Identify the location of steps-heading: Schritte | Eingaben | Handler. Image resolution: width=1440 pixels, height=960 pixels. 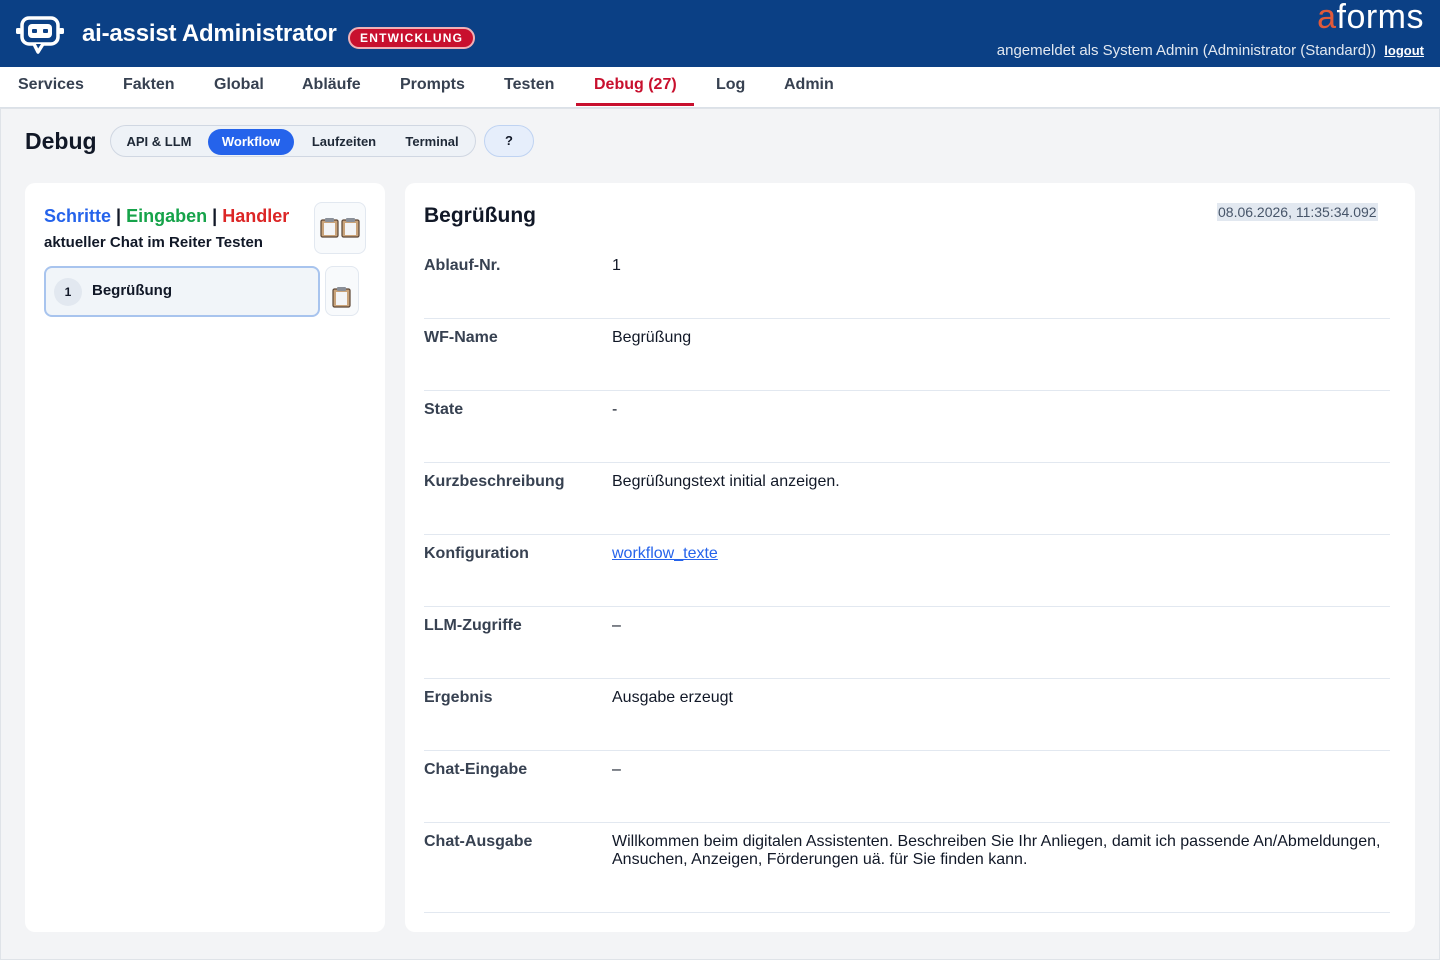
(166, 216).